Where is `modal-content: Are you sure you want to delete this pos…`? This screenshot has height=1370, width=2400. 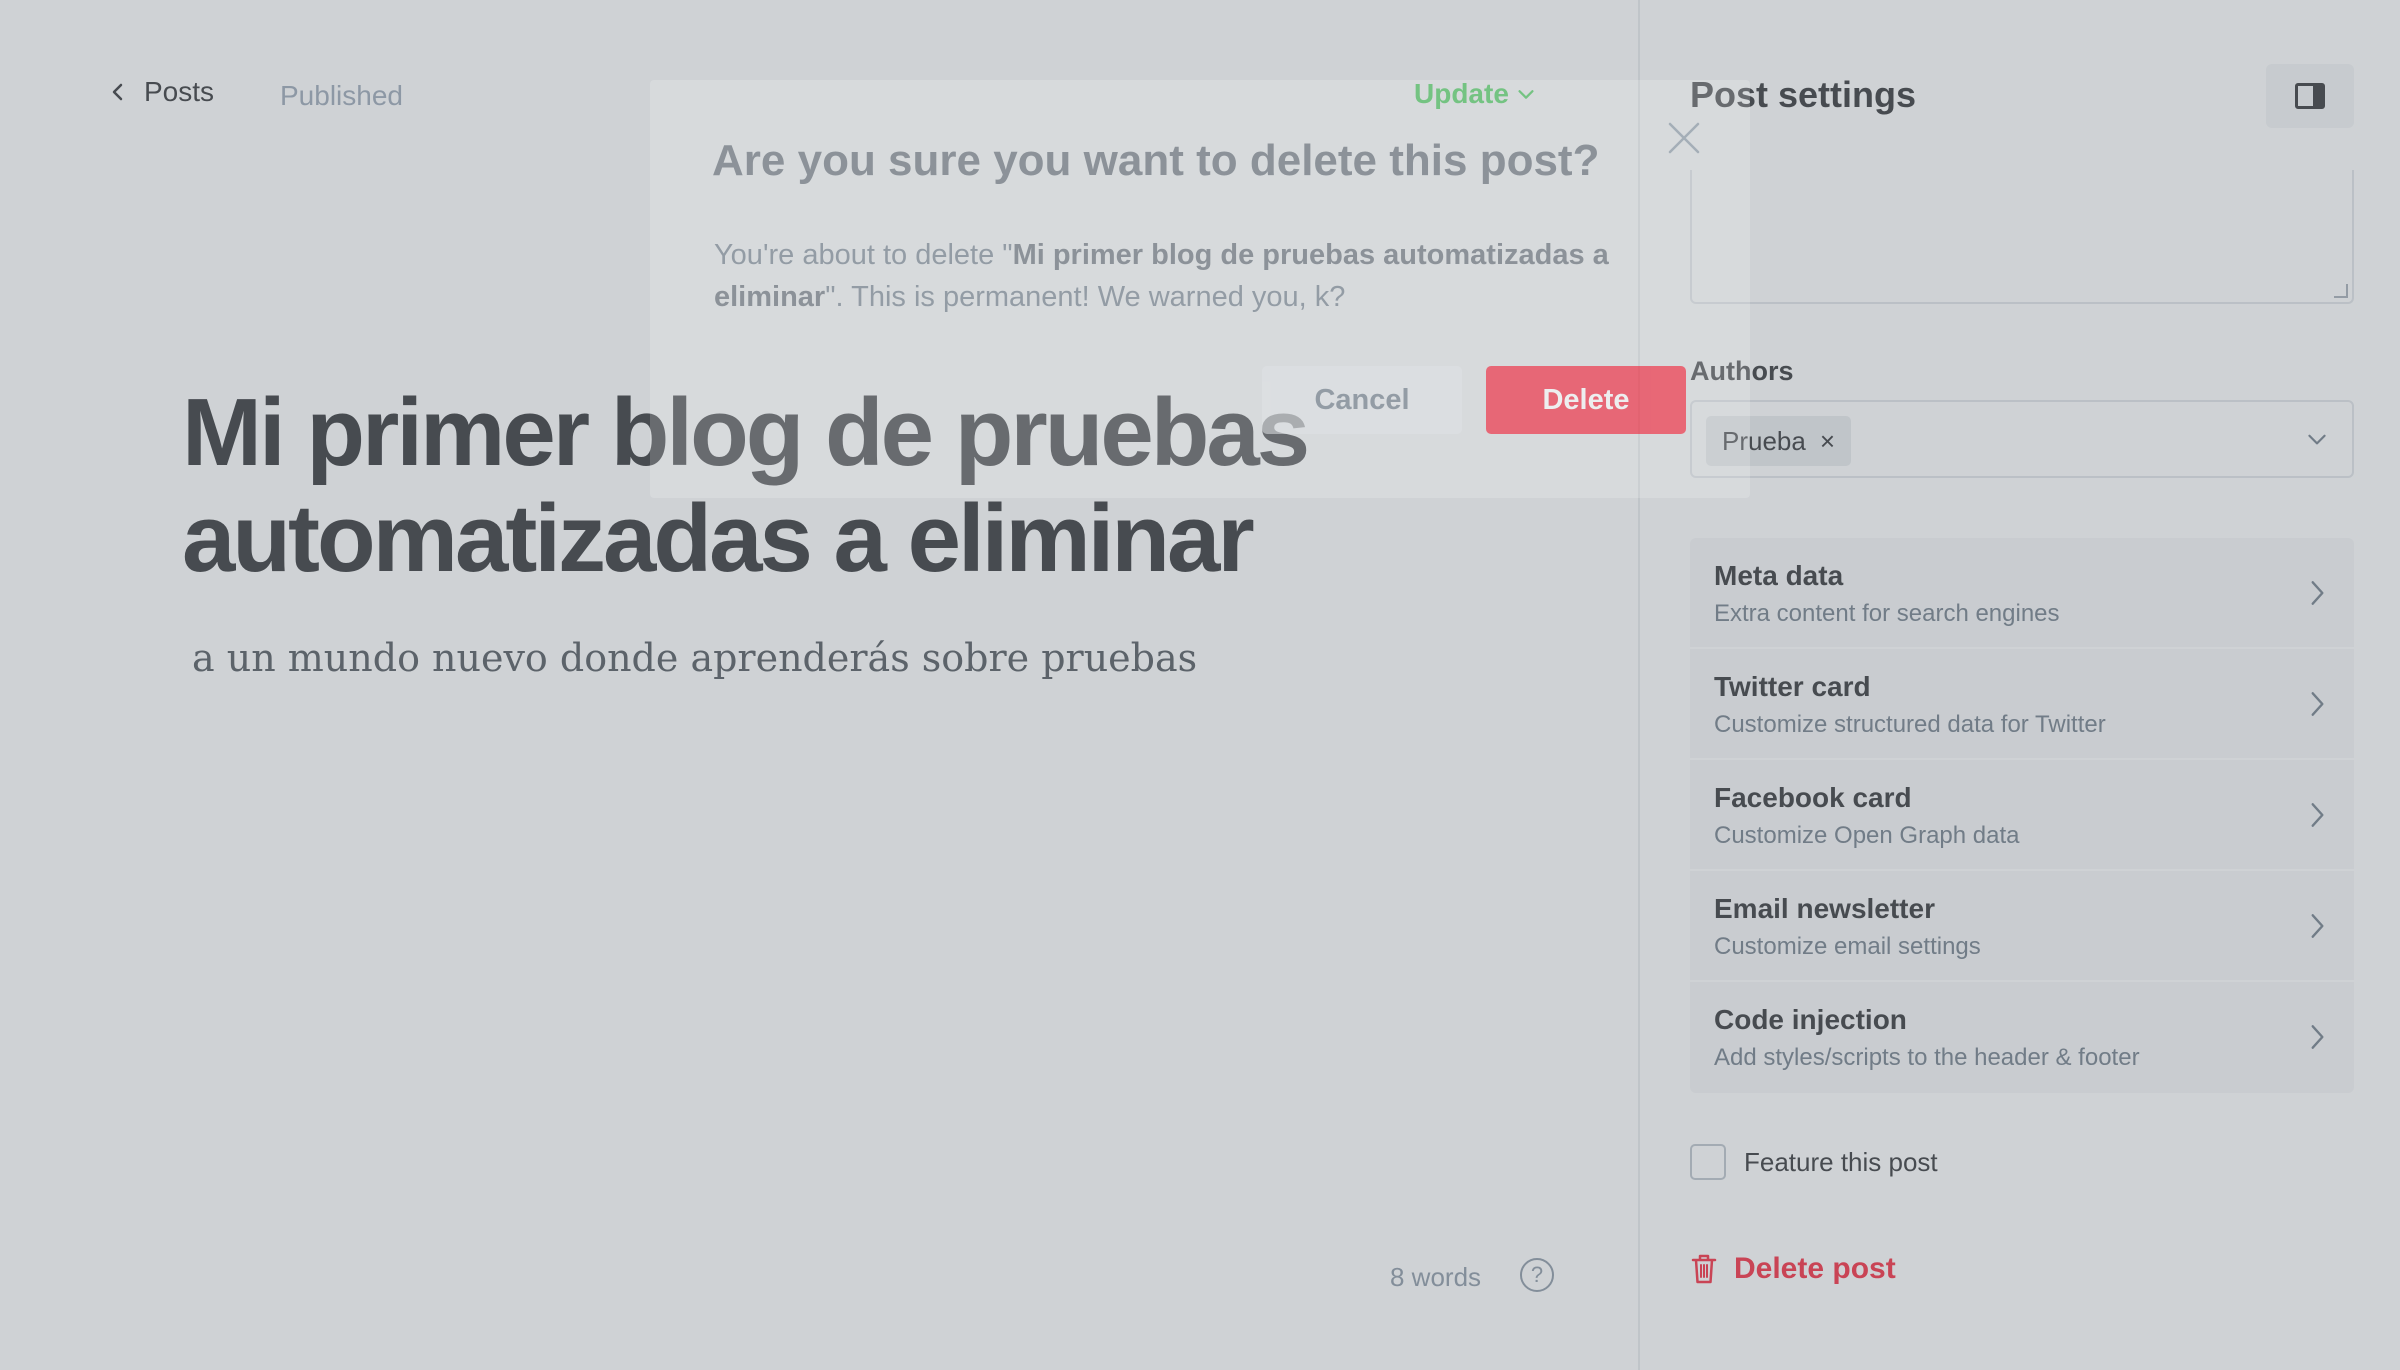
modal-content: Are you sure you want to delete this pos… is located at coordinates (1200, 289).